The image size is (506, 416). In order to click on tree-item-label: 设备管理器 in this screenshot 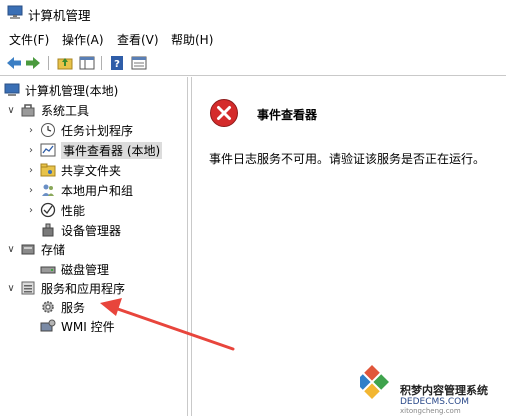, I will do `click(91, 230)`.